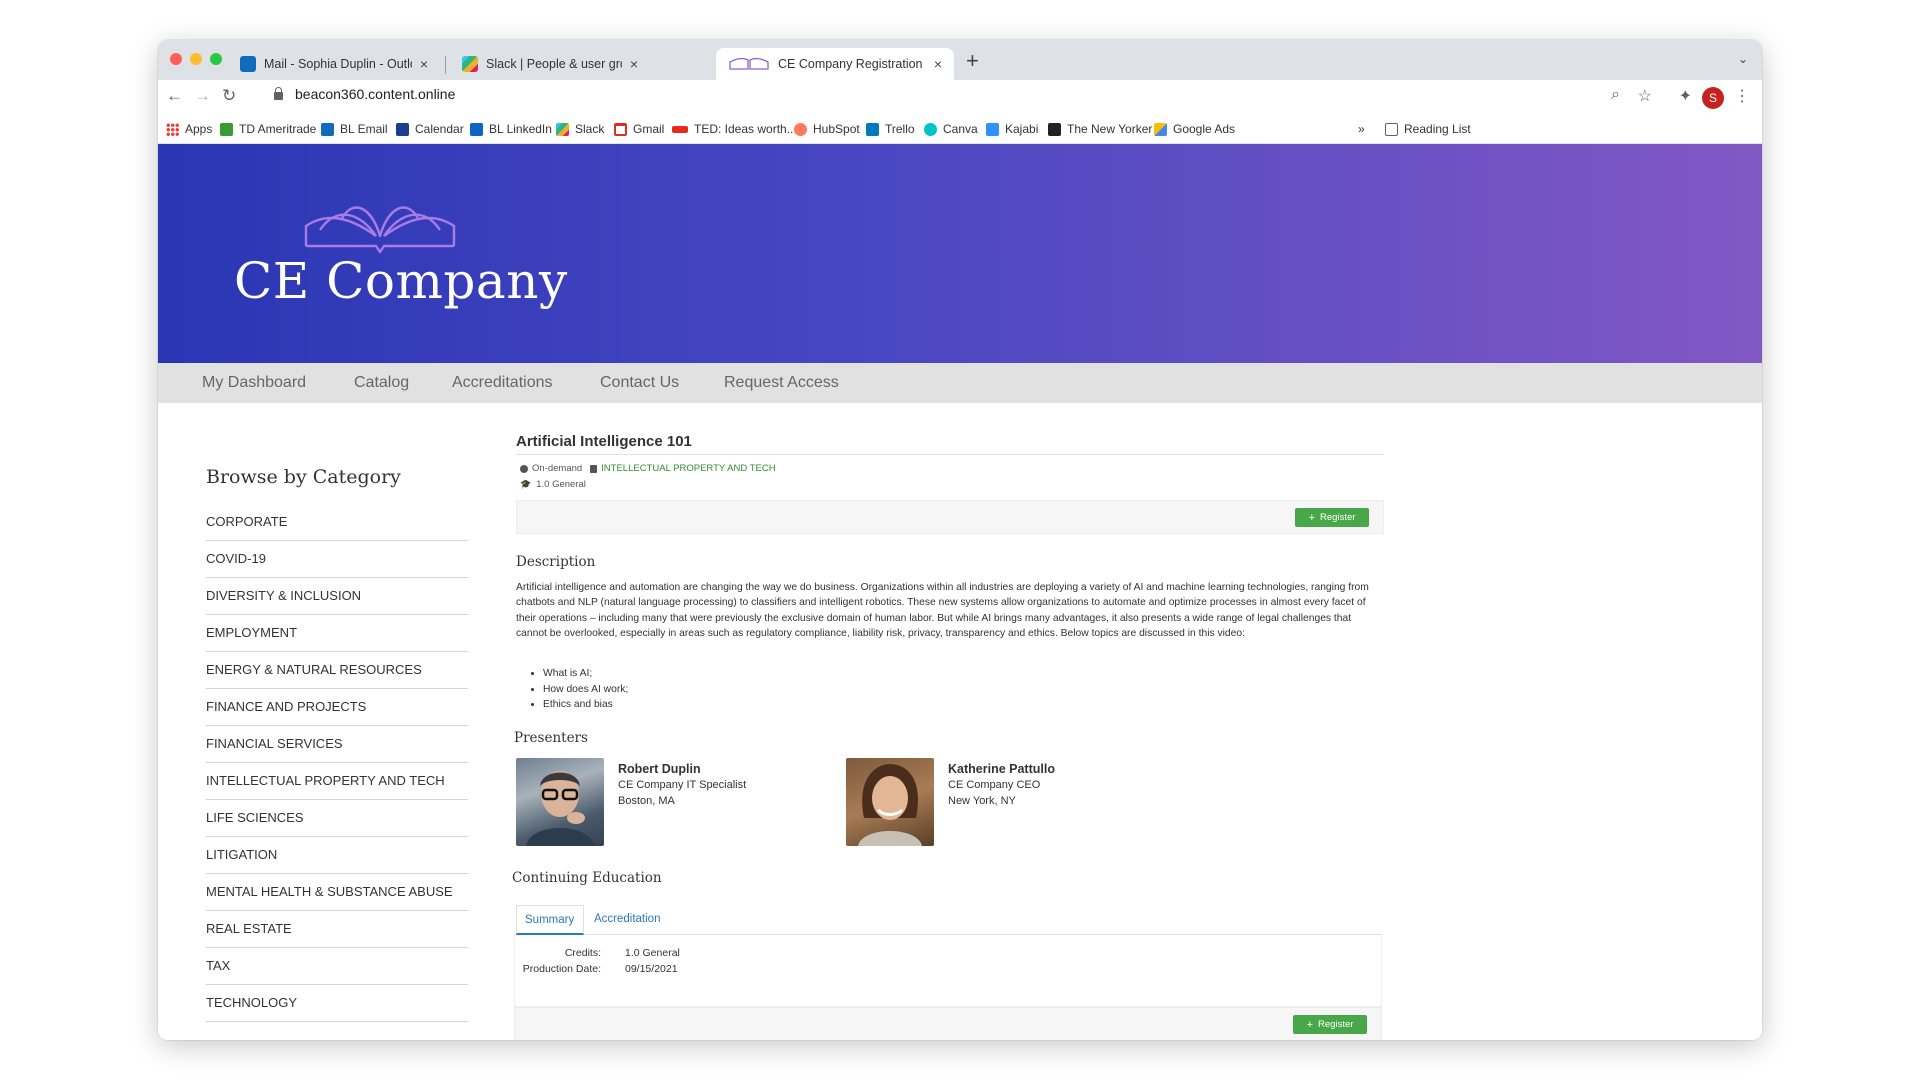 This screenshot has height=1080, width=1920. What do you see at coordinates (639, 383) in the screenshot?
I see `nav-contact-us: Contact Us` at bounding box center [639, 383].